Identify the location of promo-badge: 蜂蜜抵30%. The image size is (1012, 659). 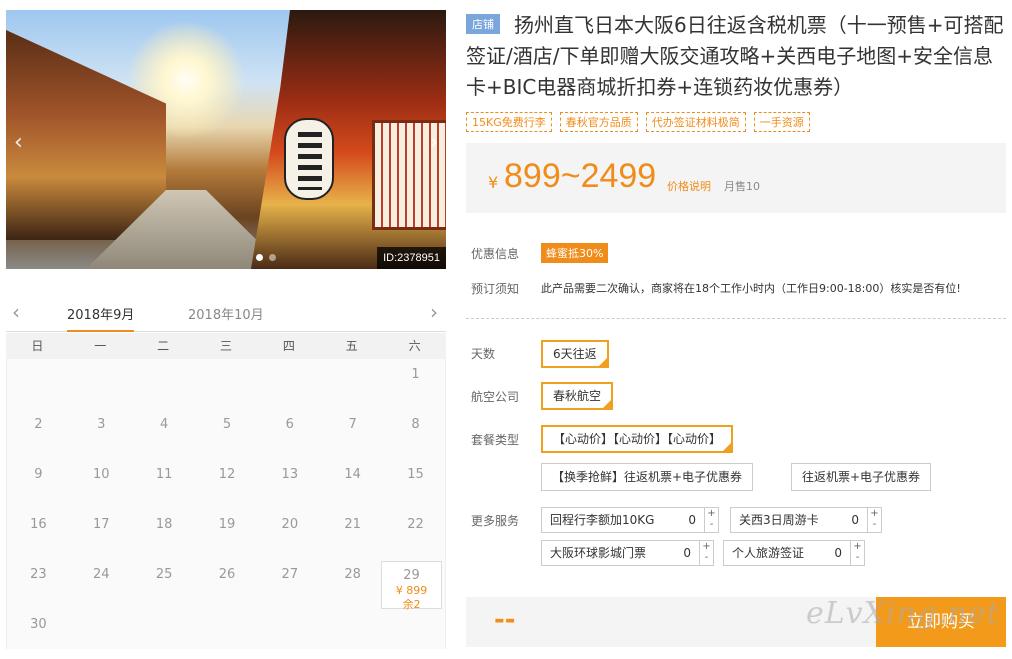
(575, 253).